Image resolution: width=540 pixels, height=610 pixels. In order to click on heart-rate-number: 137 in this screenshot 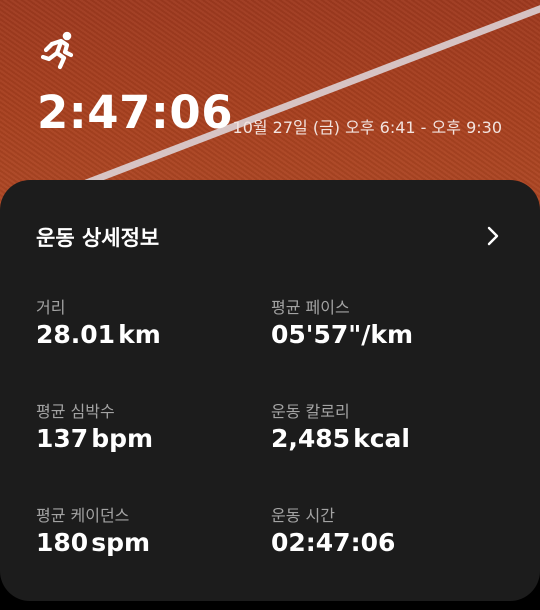, I will do `click(62, 438)`.